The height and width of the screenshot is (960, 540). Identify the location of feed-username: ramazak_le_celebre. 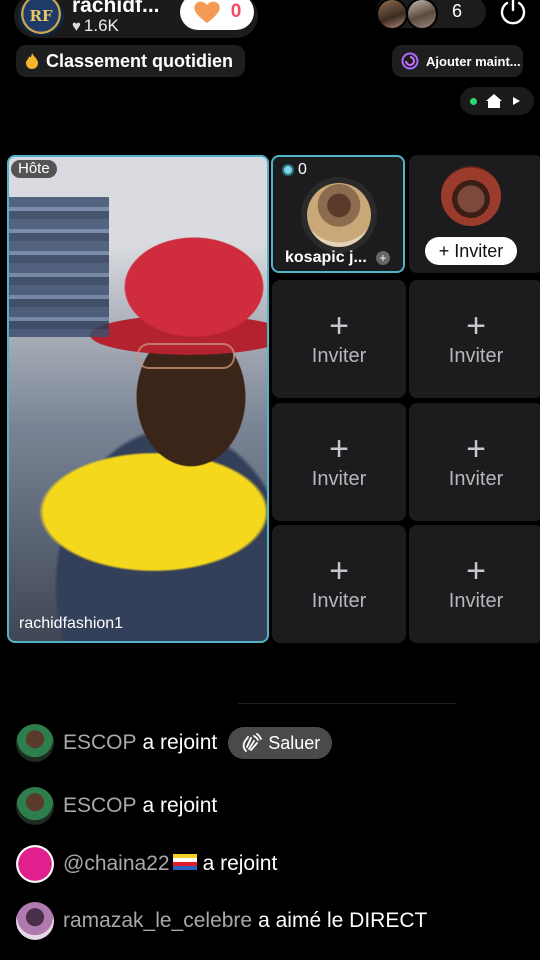
(157, 921).